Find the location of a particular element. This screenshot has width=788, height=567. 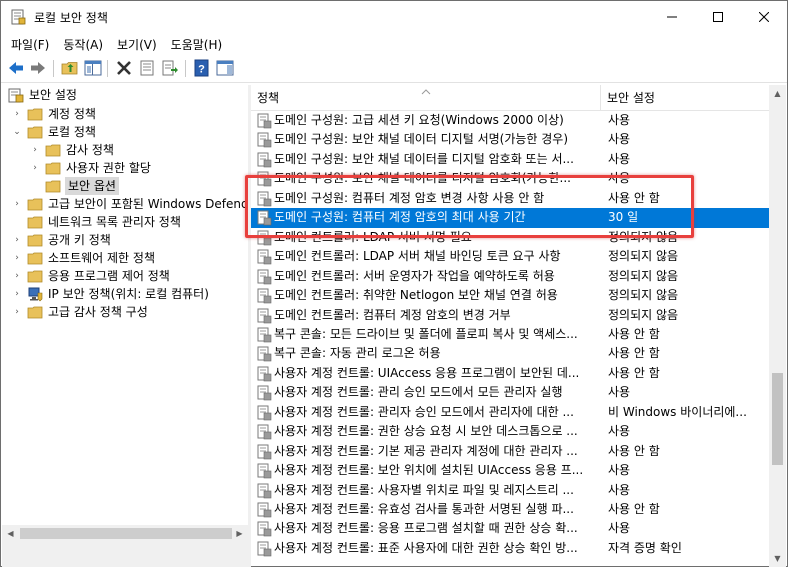

tree-item-label: 네트워크 목록 관리자 정책 is located at coordinates (114, 222).